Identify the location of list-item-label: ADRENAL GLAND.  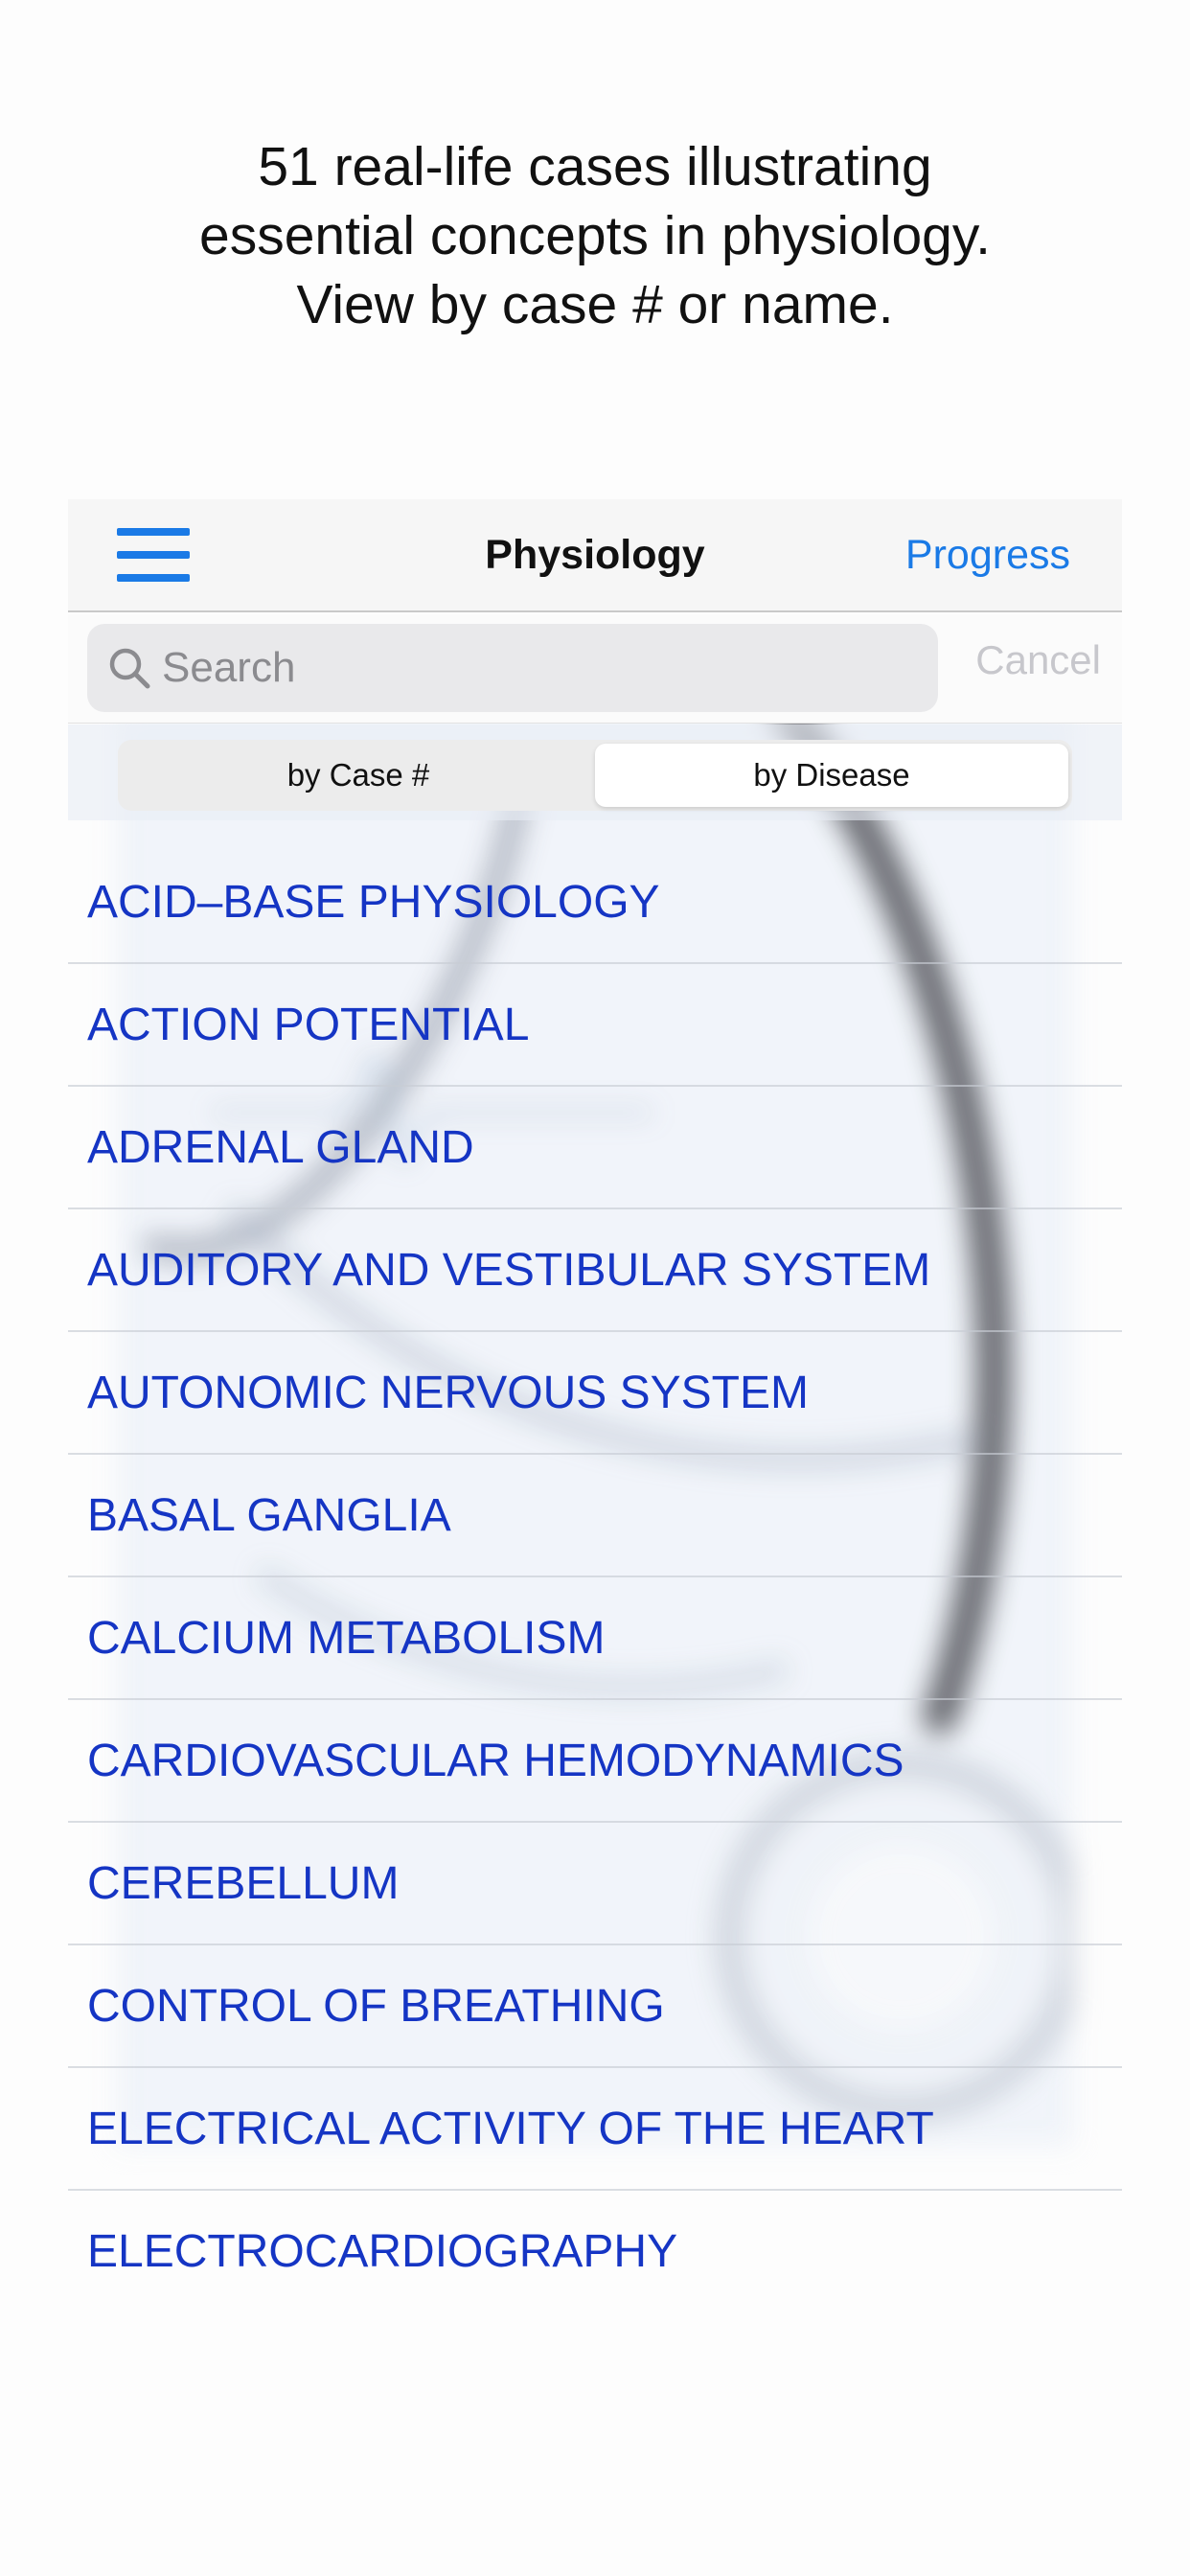
(280, 1147).